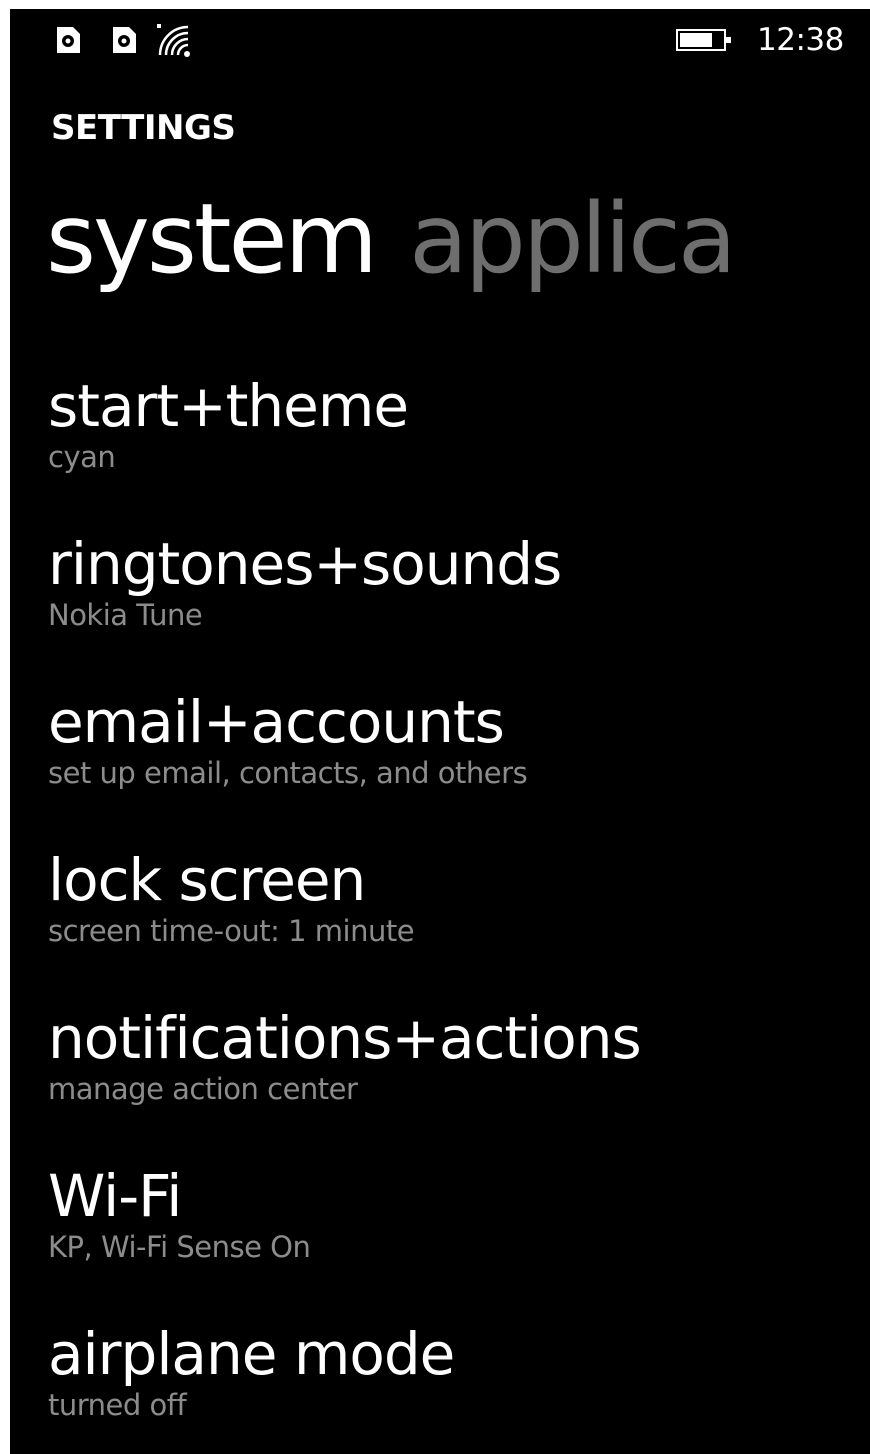 The width and height of the screenshot is (870, 1454). What do you see at coordinates (143, 128) in the screenshot?
I see `app-title: SETTINGS` at bounding box center [143, 128].